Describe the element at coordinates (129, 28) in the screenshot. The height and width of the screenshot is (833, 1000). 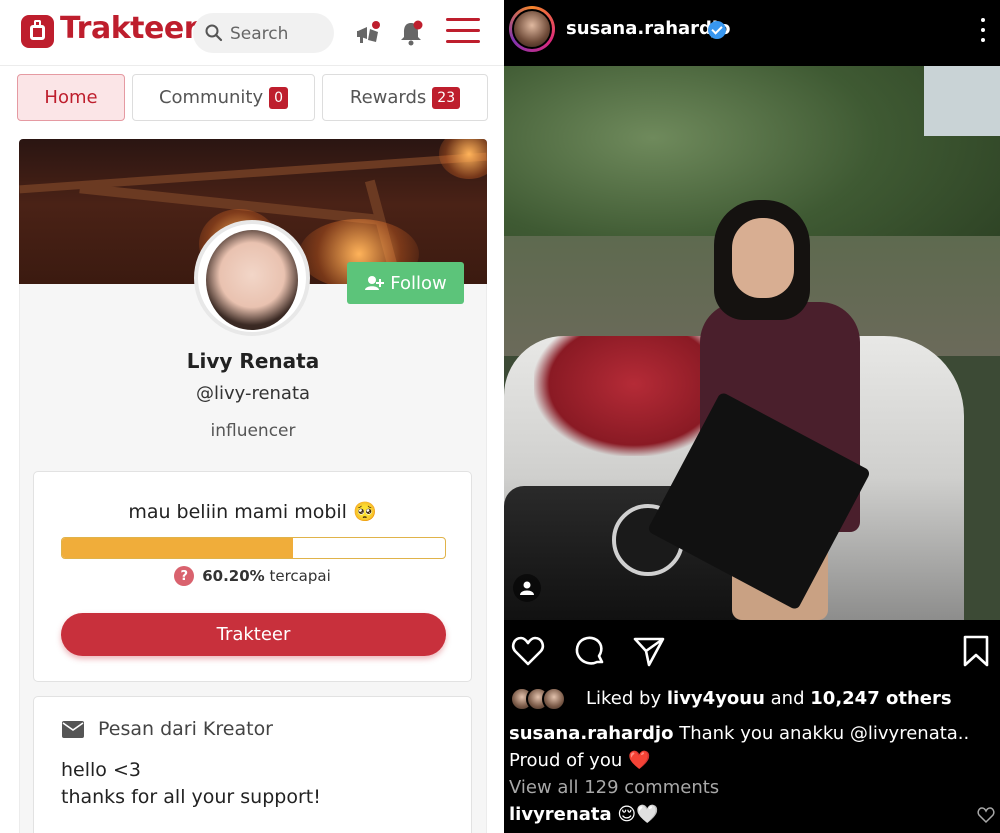
I see `trakteer-logo-text: Trakteer` at that location.